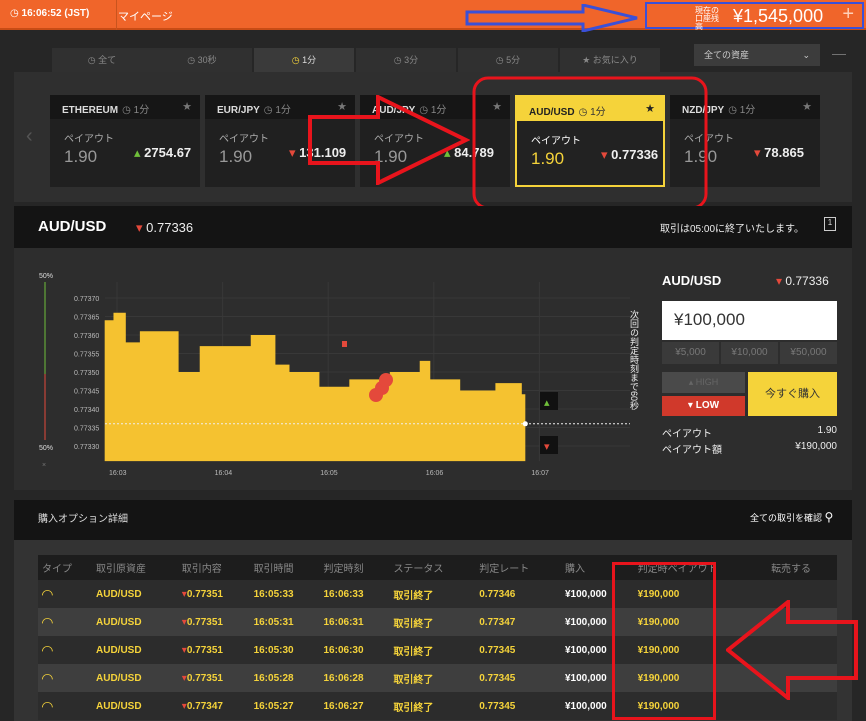 The image size is (866, 721). What do you see at coordinates (168, 152) in the screenshot?
I see `card-rate-value: 2754.67` at bounding box center [168, 152].